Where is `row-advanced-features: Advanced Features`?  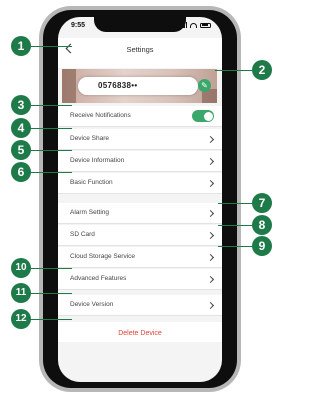 row-advanced-features: Advanced Features is located at coordinates (140, 279).